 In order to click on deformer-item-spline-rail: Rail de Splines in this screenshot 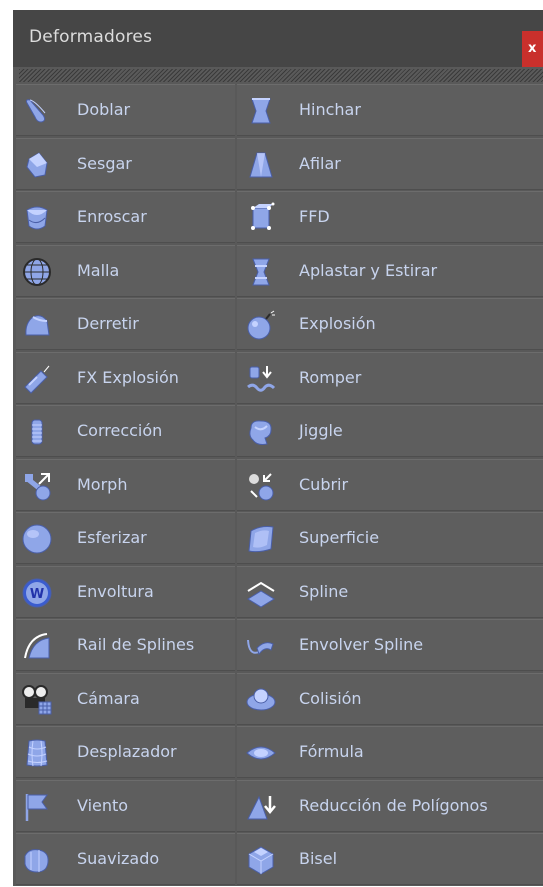, I will do `click(125, 645)`.